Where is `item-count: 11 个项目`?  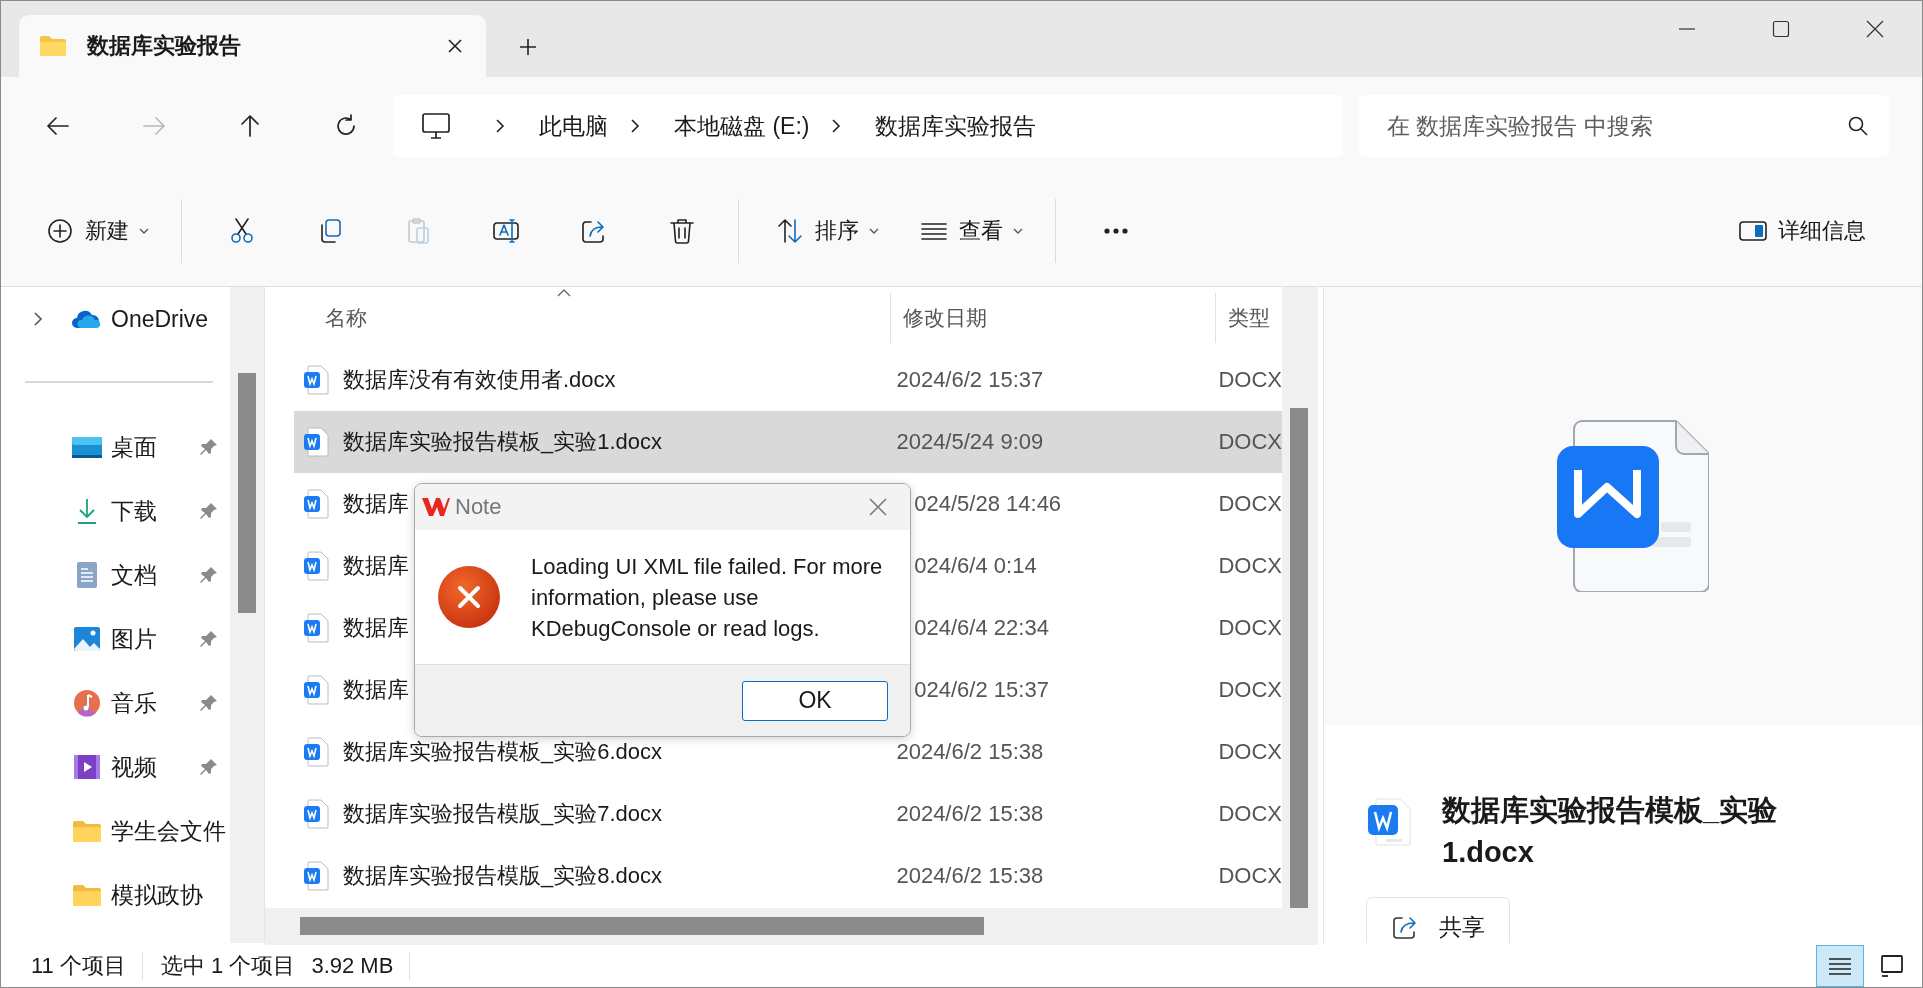
item-count: 11 个项目 is located at coordinates (78, 965).